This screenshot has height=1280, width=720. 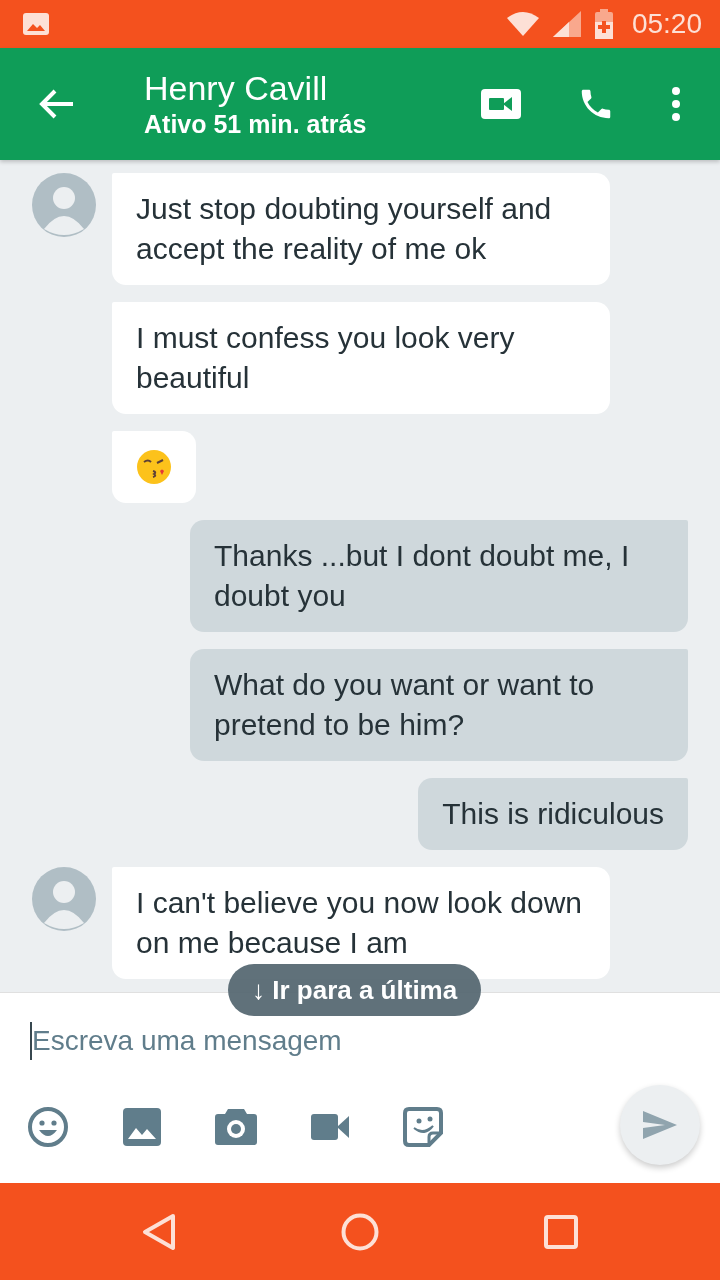 I want to click on camera-icon, so click(x=236, y=1127).